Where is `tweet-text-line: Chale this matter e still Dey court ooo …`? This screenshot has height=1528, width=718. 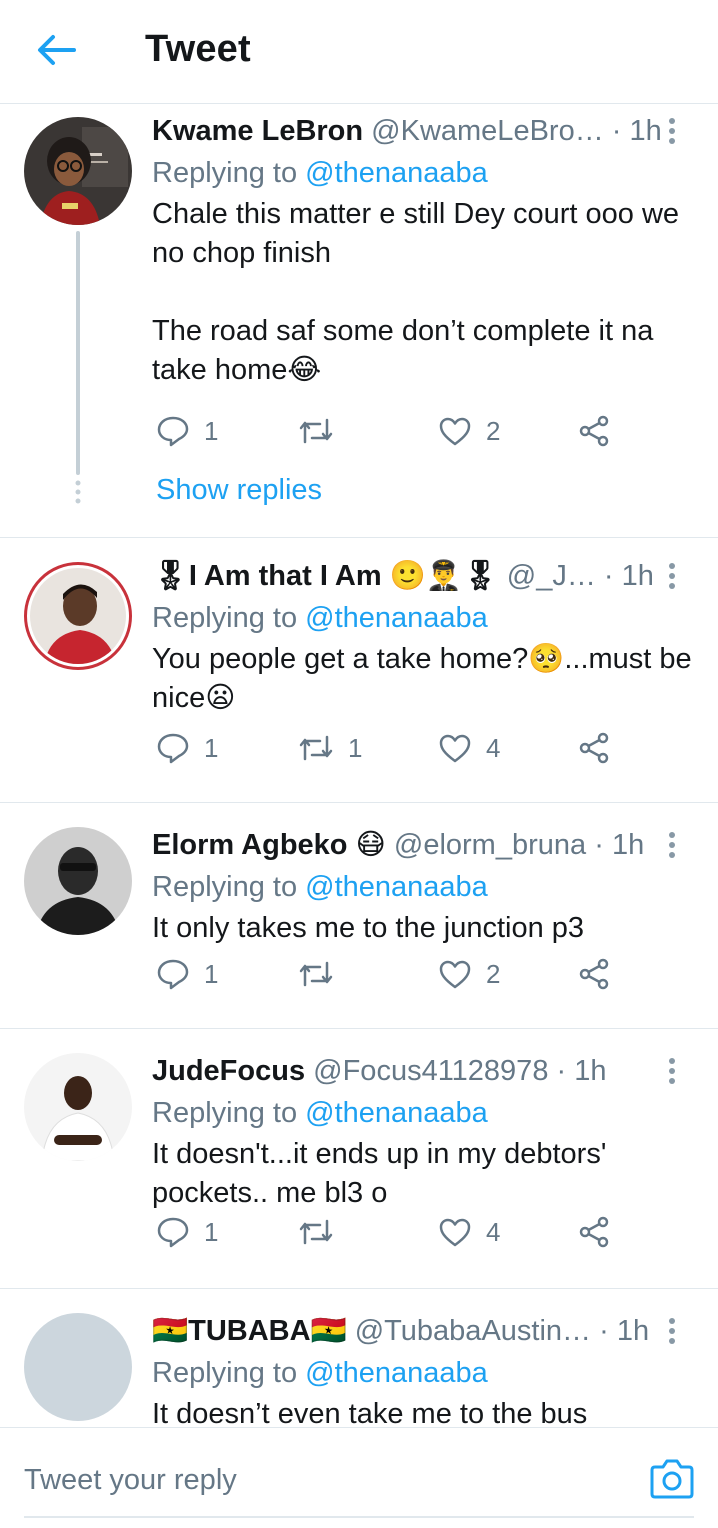
tweet-text-line: Chale this matter e still Dey court ooo … is located at coordinates (416, 233).